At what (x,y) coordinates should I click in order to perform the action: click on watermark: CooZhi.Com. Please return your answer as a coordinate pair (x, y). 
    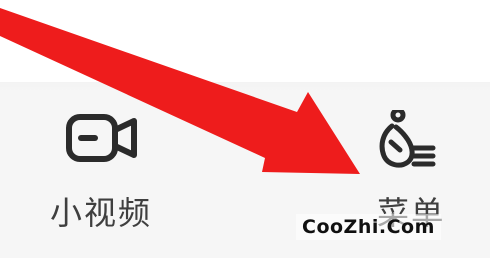
    Looking at the image, I should click on (368, 227).